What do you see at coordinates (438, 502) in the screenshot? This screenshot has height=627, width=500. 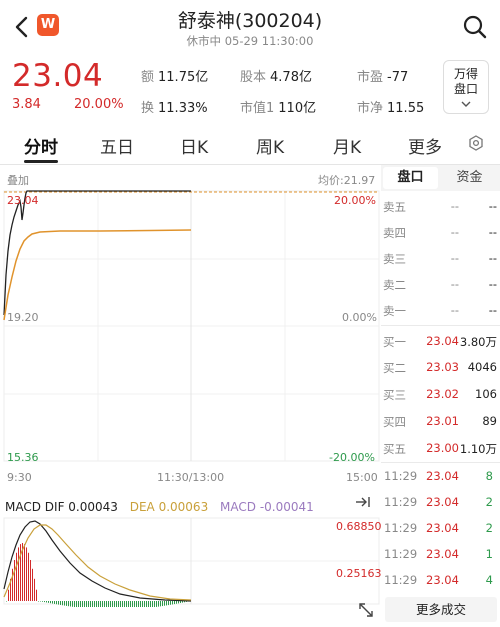 I see `trade-row: 11:29 23.04 2` at bounding box center [438, 502].